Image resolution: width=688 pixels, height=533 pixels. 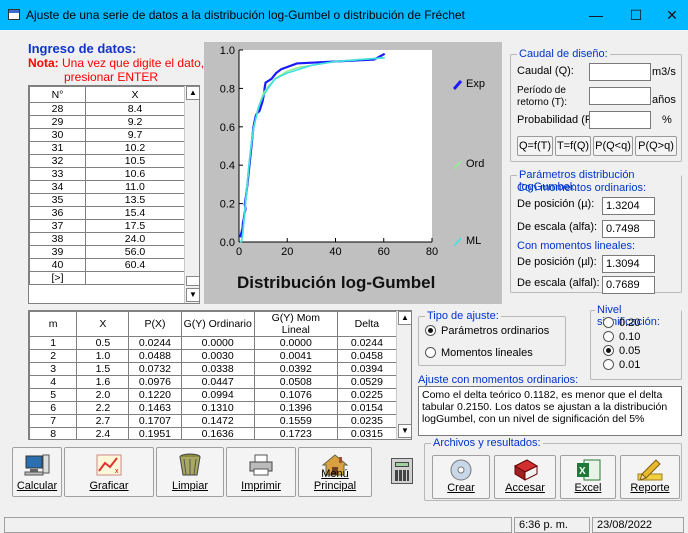 I want to click on pos-value: 1.3204, so click(x=628, y=206).